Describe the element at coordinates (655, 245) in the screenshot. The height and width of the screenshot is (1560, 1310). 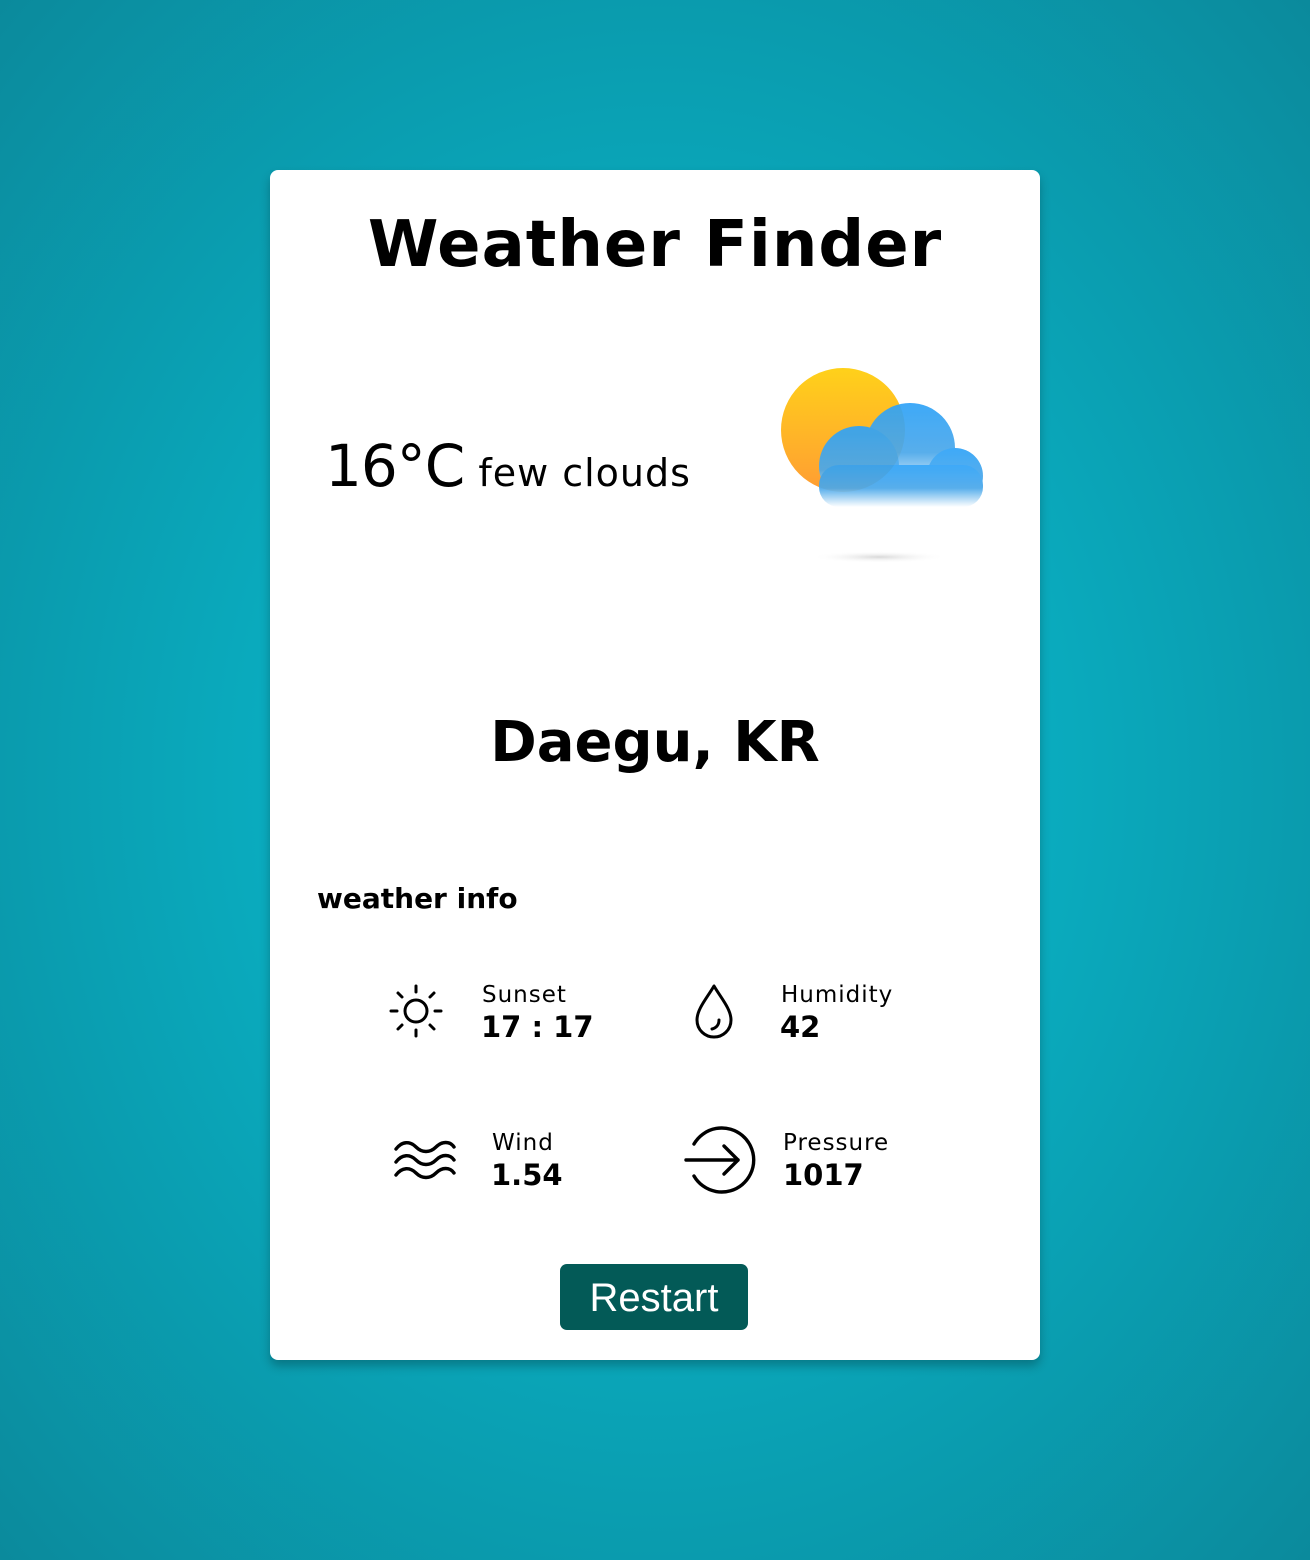
I see `app-title: Weather Finder` at that location.